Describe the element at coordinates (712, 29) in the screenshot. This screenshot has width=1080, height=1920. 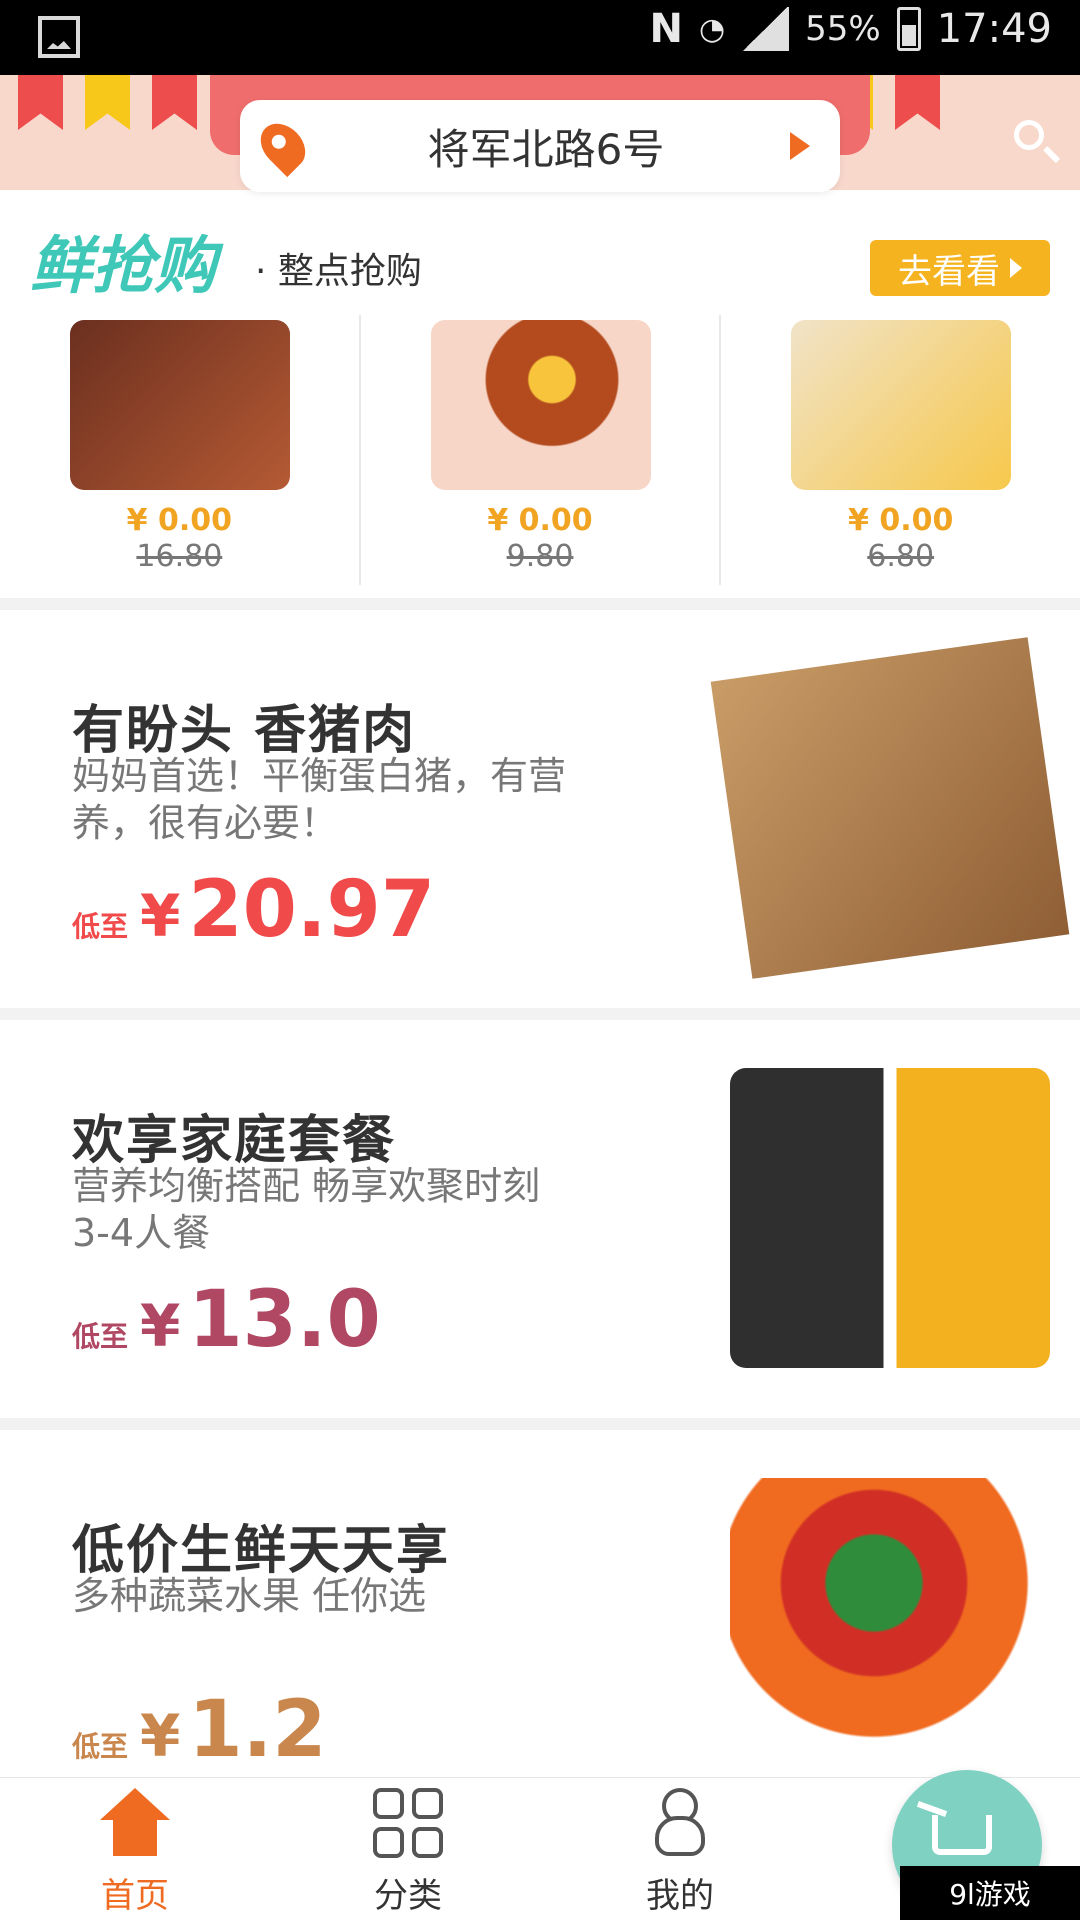
I see `wifi-icon: ◔` at that location.